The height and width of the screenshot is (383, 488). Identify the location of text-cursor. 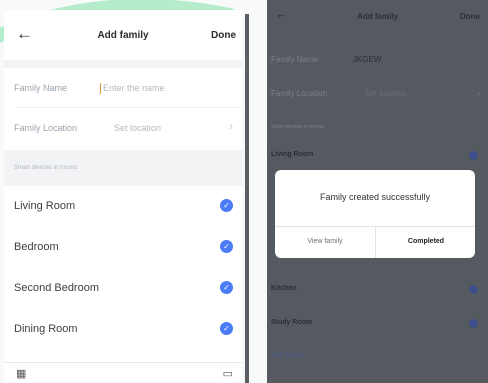
(100, 89).